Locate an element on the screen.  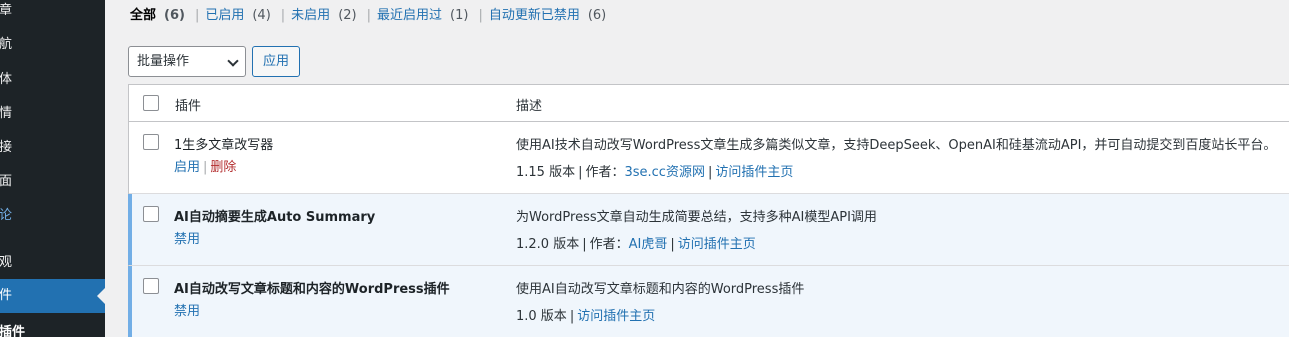
row-actions: 启用 | 删除 is located at coordinates (205, 165).